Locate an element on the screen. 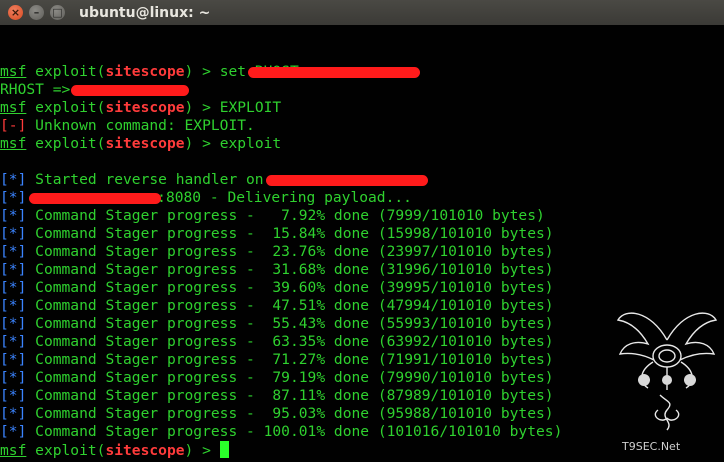  title-bar: × – □ ubuntu@linux: ~ is located at coordinates (362, 12).